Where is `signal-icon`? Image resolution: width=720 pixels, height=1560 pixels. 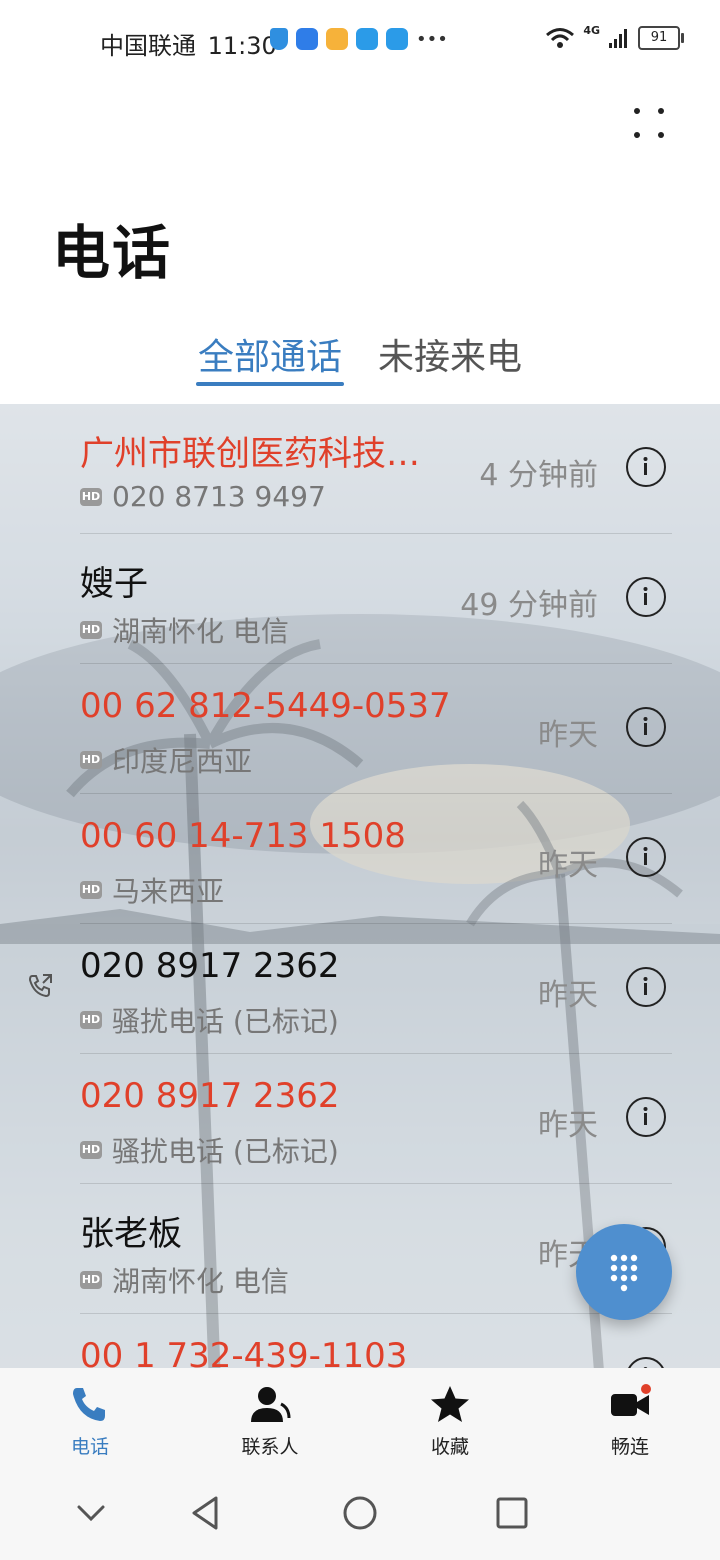 signal-icon is located at coordinates (618, 38).